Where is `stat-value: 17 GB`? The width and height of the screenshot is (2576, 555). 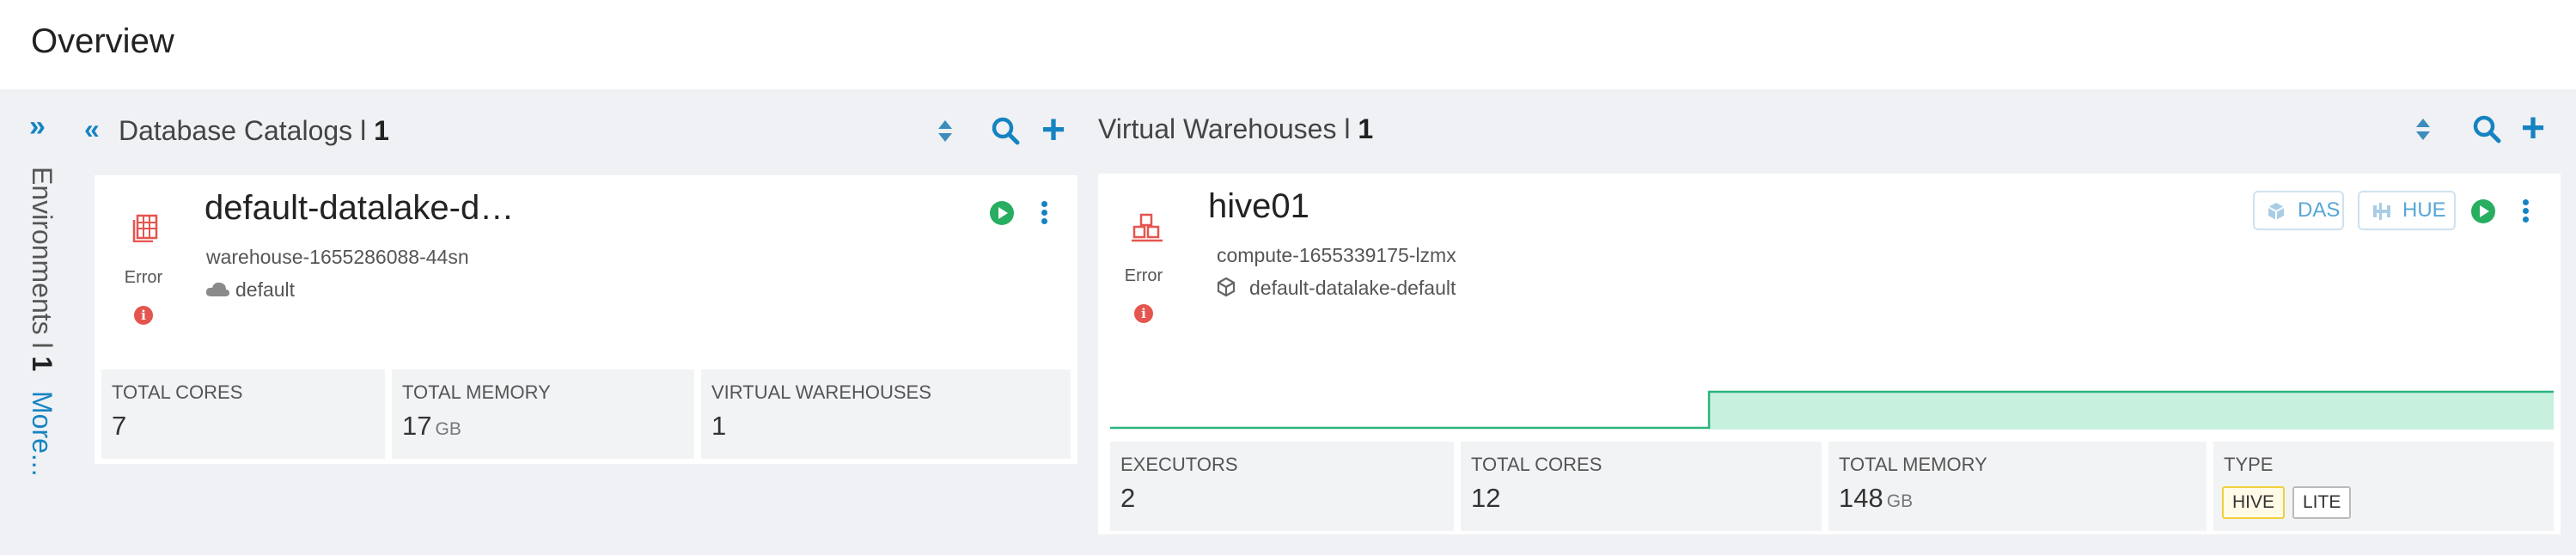
stat-value: 17 GB is located at coordinates (431, 426).